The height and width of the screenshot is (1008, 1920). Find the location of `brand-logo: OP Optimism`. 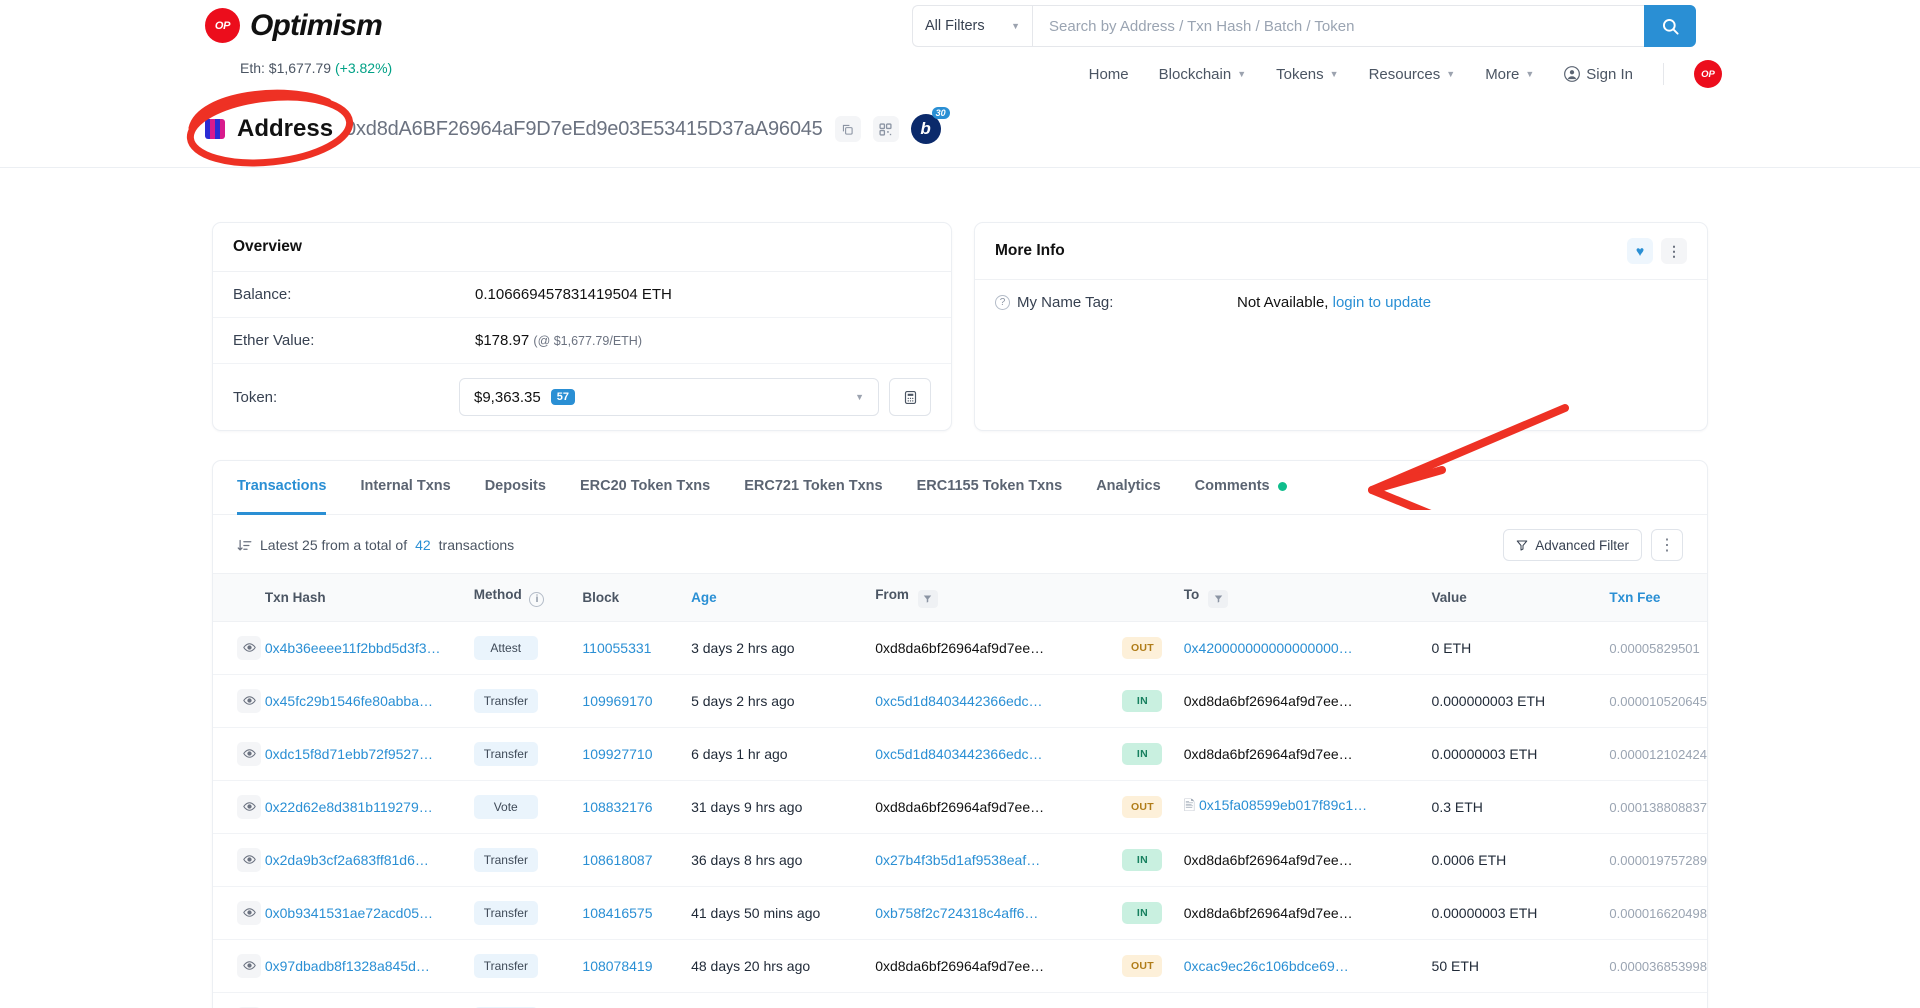

brand-logo: OP Optimism is located at coordinates (294, 25).